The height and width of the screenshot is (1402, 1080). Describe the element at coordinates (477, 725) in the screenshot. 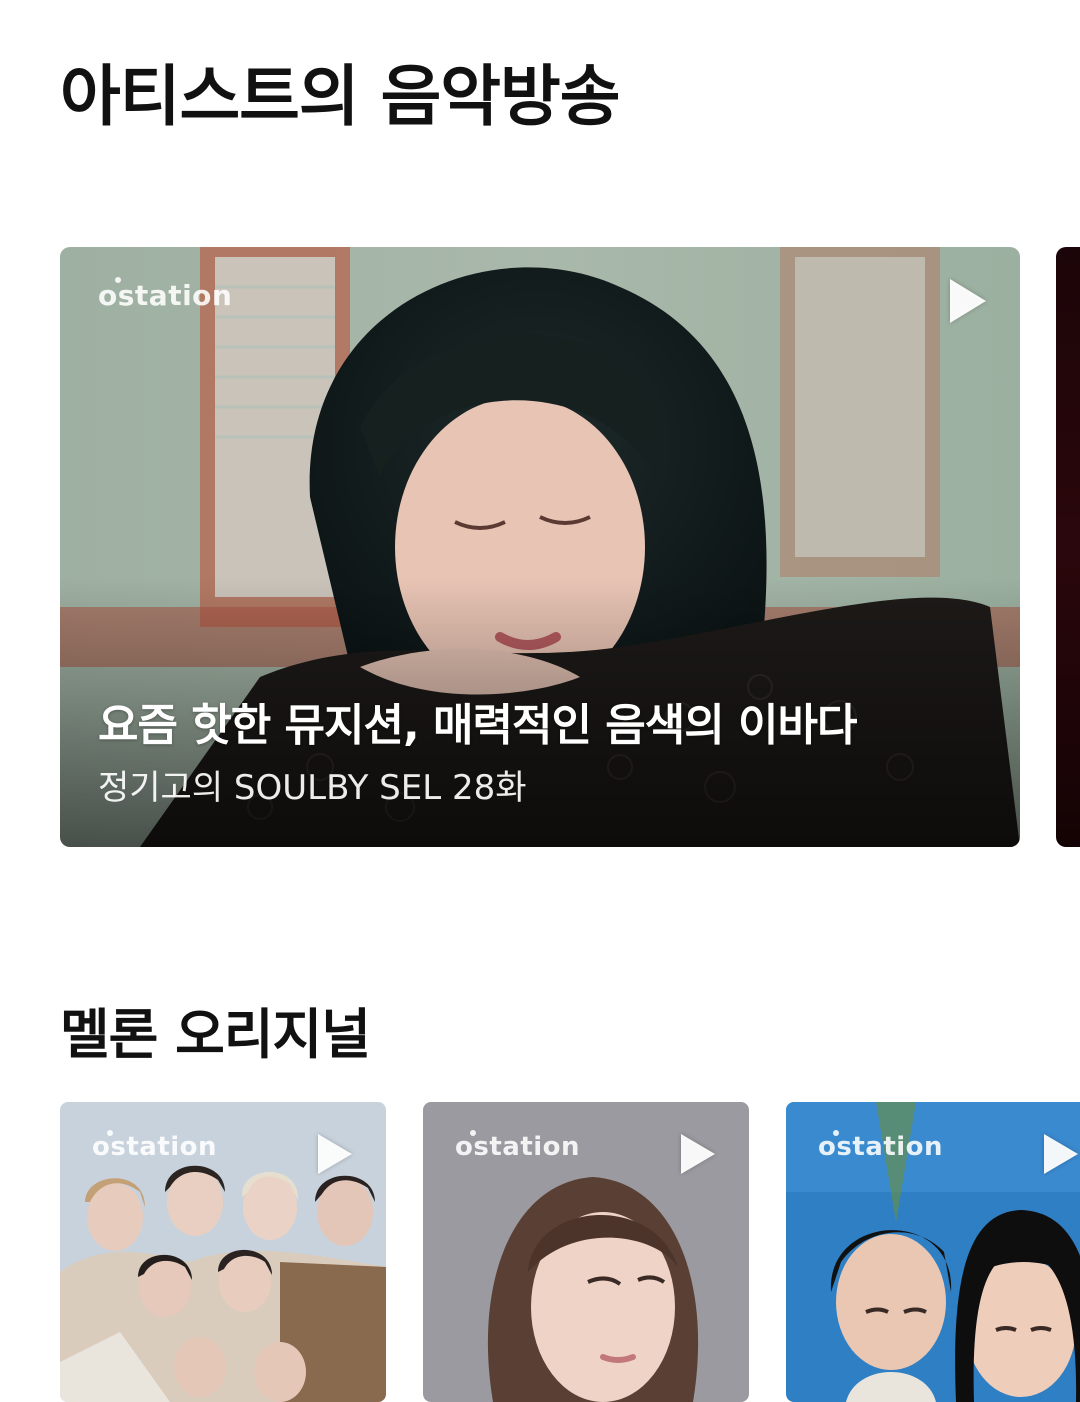

I see `featured-card-title: 요즘 핫한 뮤지션, 매력적인 음색의 이바다` at that location.